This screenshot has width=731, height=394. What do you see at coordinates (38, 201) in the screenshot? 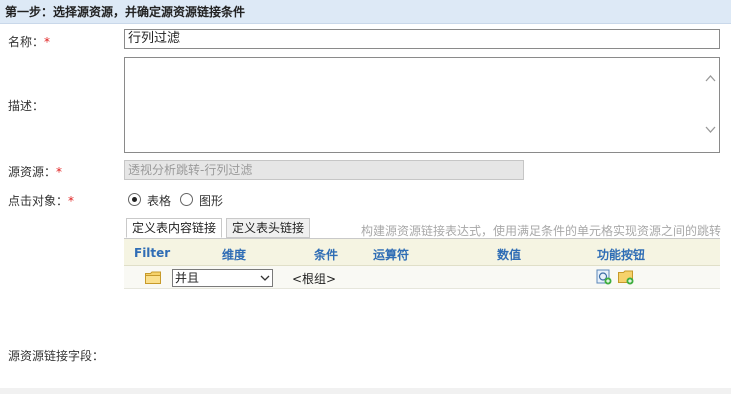
I see `click-target-label-text: 点击对象：` at bounding box center [38, 201].